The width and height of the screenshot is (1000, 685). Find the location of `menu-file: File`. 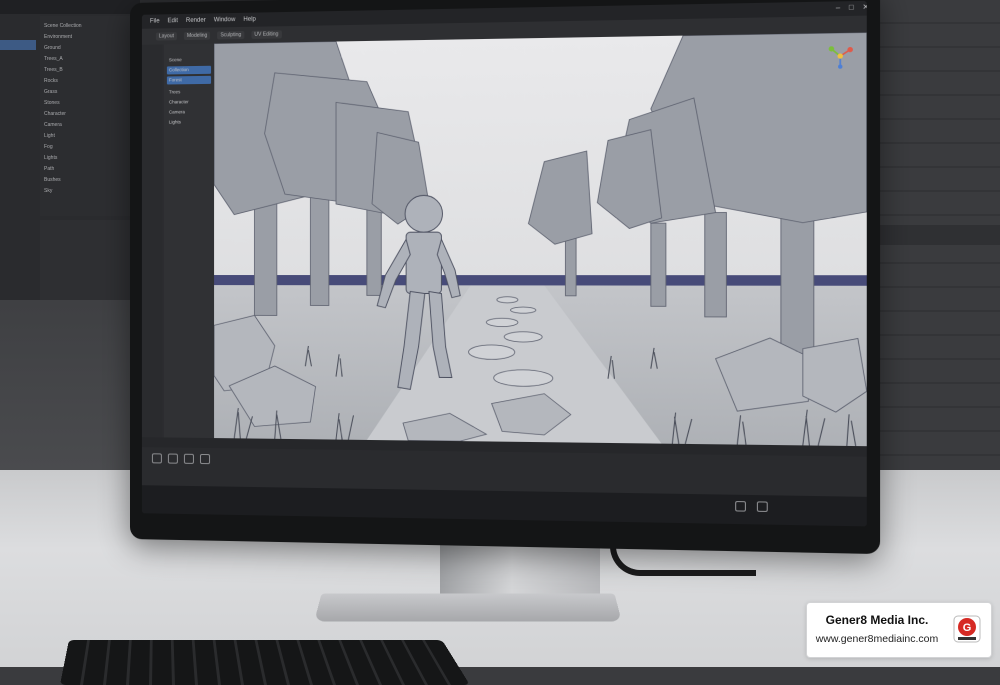

menu-file: File is located at coordinates (155, 21).